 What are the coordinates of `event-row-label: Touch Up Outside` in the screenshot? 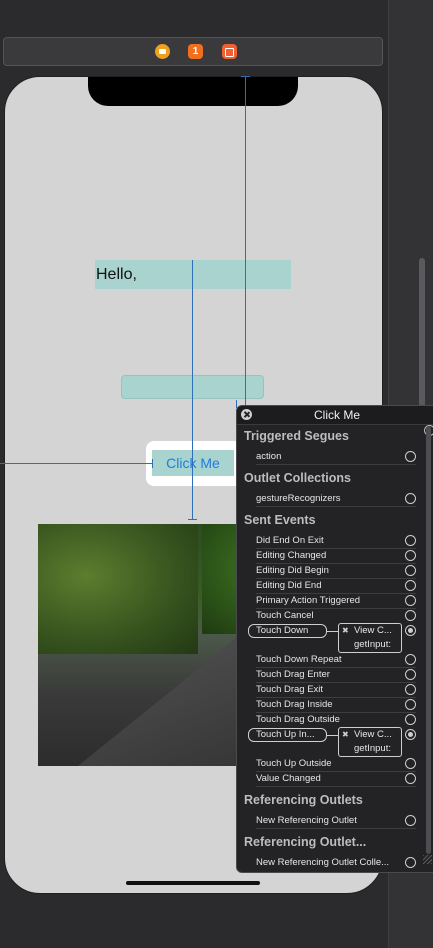 It's located at (294, 763).